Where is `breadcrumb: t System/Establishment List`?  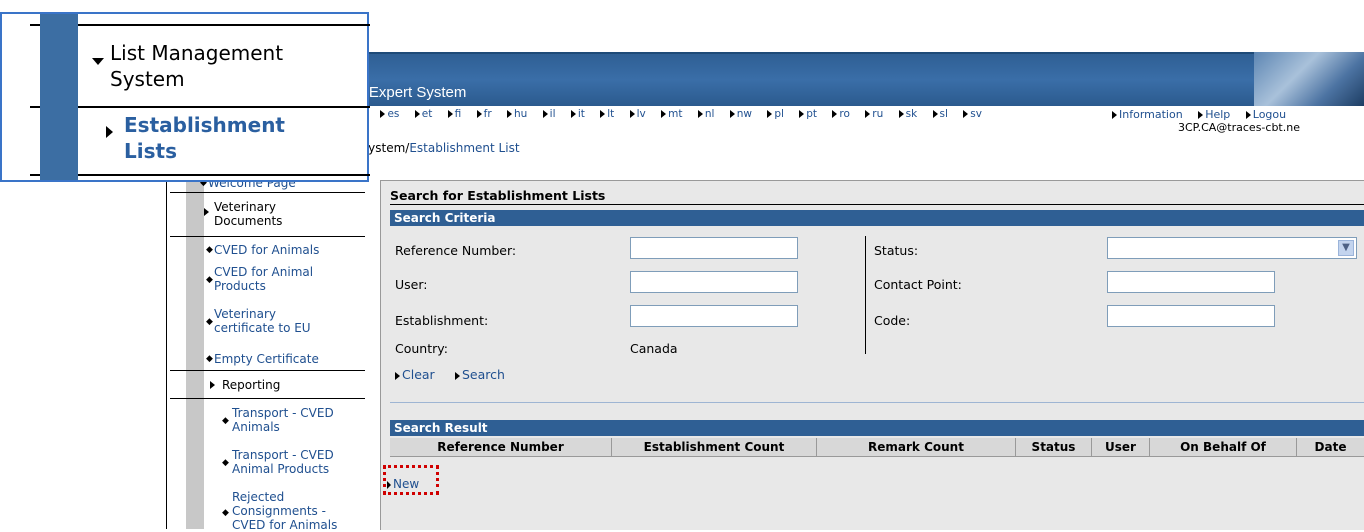 breadcrumb: t System/Establishment List is located at coordinates (436, 148).